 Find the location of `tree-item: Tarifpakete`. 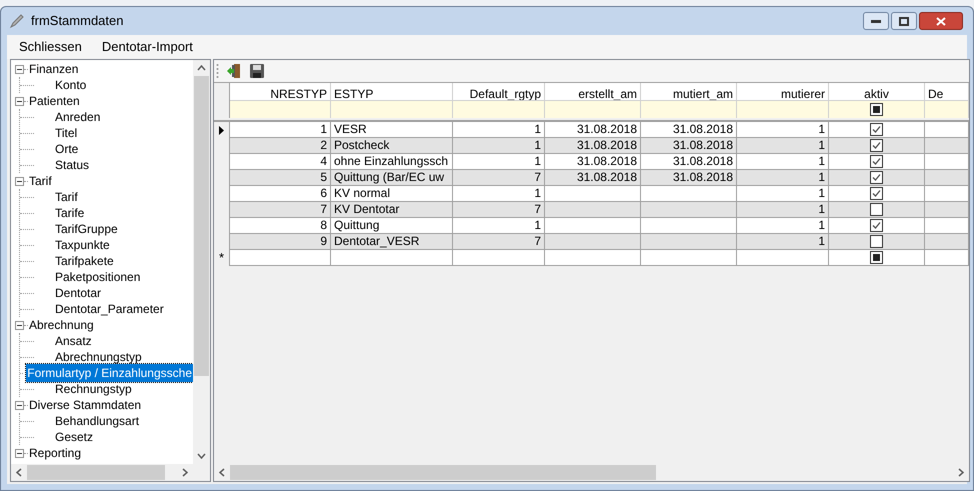

tree-item: Tarifpakete is located at coordinates (84, 261).